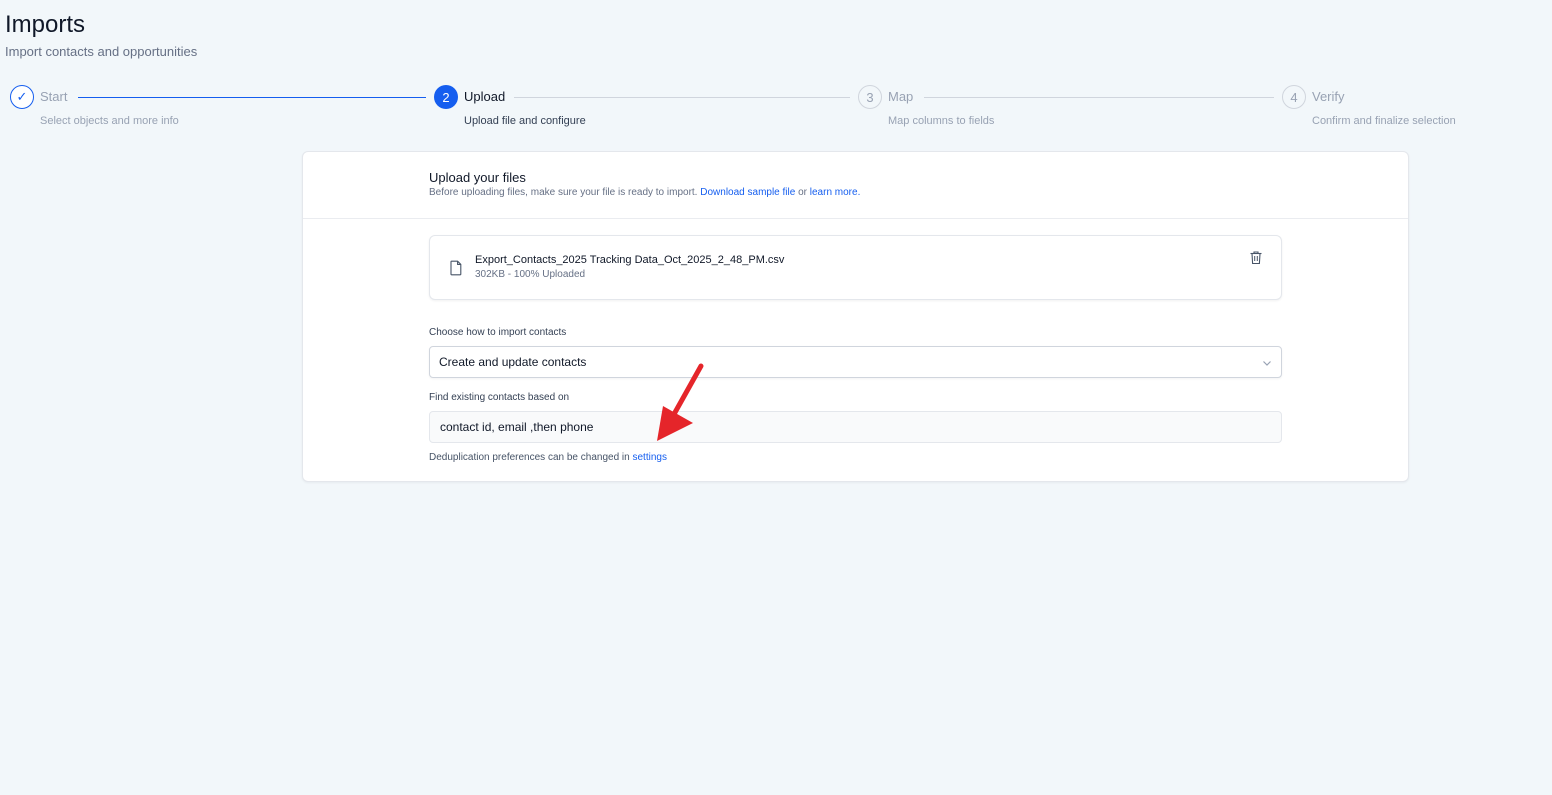 Image resolution: width=1552 pixels, height=795 pixels. What do you see at coordinates (109, 121) in the screenshot?
I see `step-description: Select objects and more info` at bounding box center [109, 121].